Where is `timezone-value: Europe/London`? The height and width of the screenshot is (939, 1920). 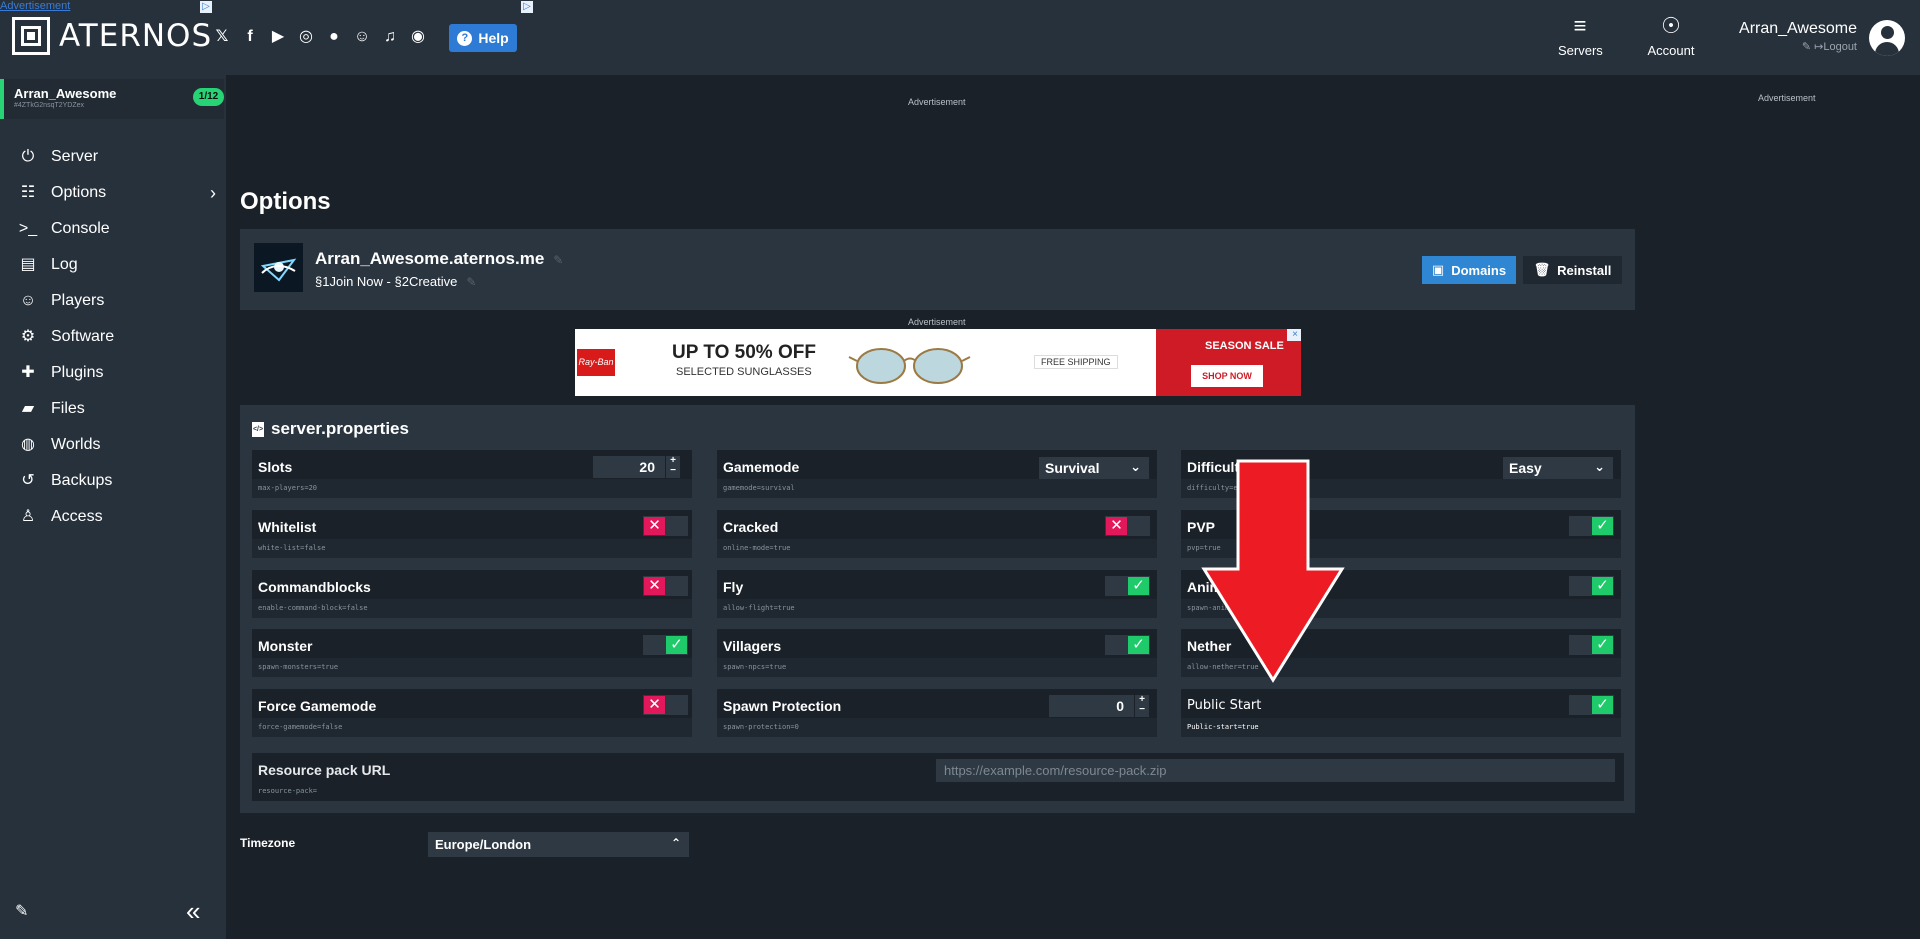 timezone-value: Europe/London is located at coordinates (483, 844).